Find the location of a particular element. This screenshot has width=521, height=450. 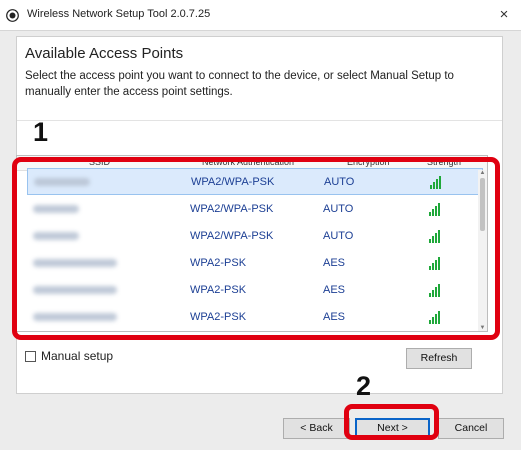

manual-setup-label: Manual setup is located at coordinates (77, 356).